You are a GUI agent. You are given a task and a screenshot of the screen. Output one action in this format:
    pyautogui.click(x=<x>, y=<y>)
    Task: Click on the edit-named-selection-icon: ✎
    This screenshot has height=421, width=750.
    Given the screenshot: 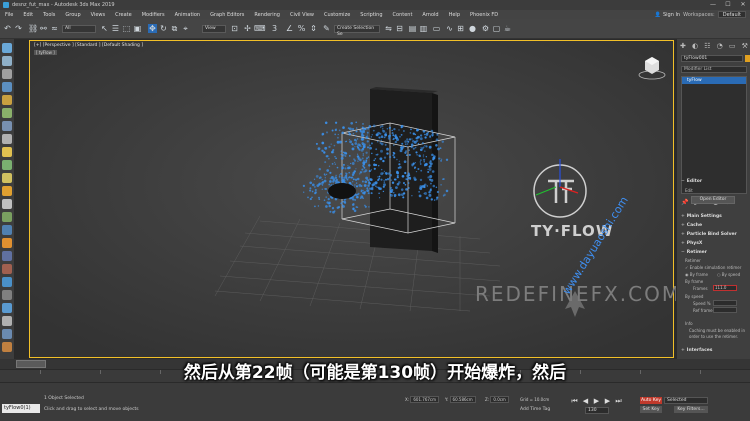 What is the action you would take?
    pyautogui.click(x=326, y=28)
    